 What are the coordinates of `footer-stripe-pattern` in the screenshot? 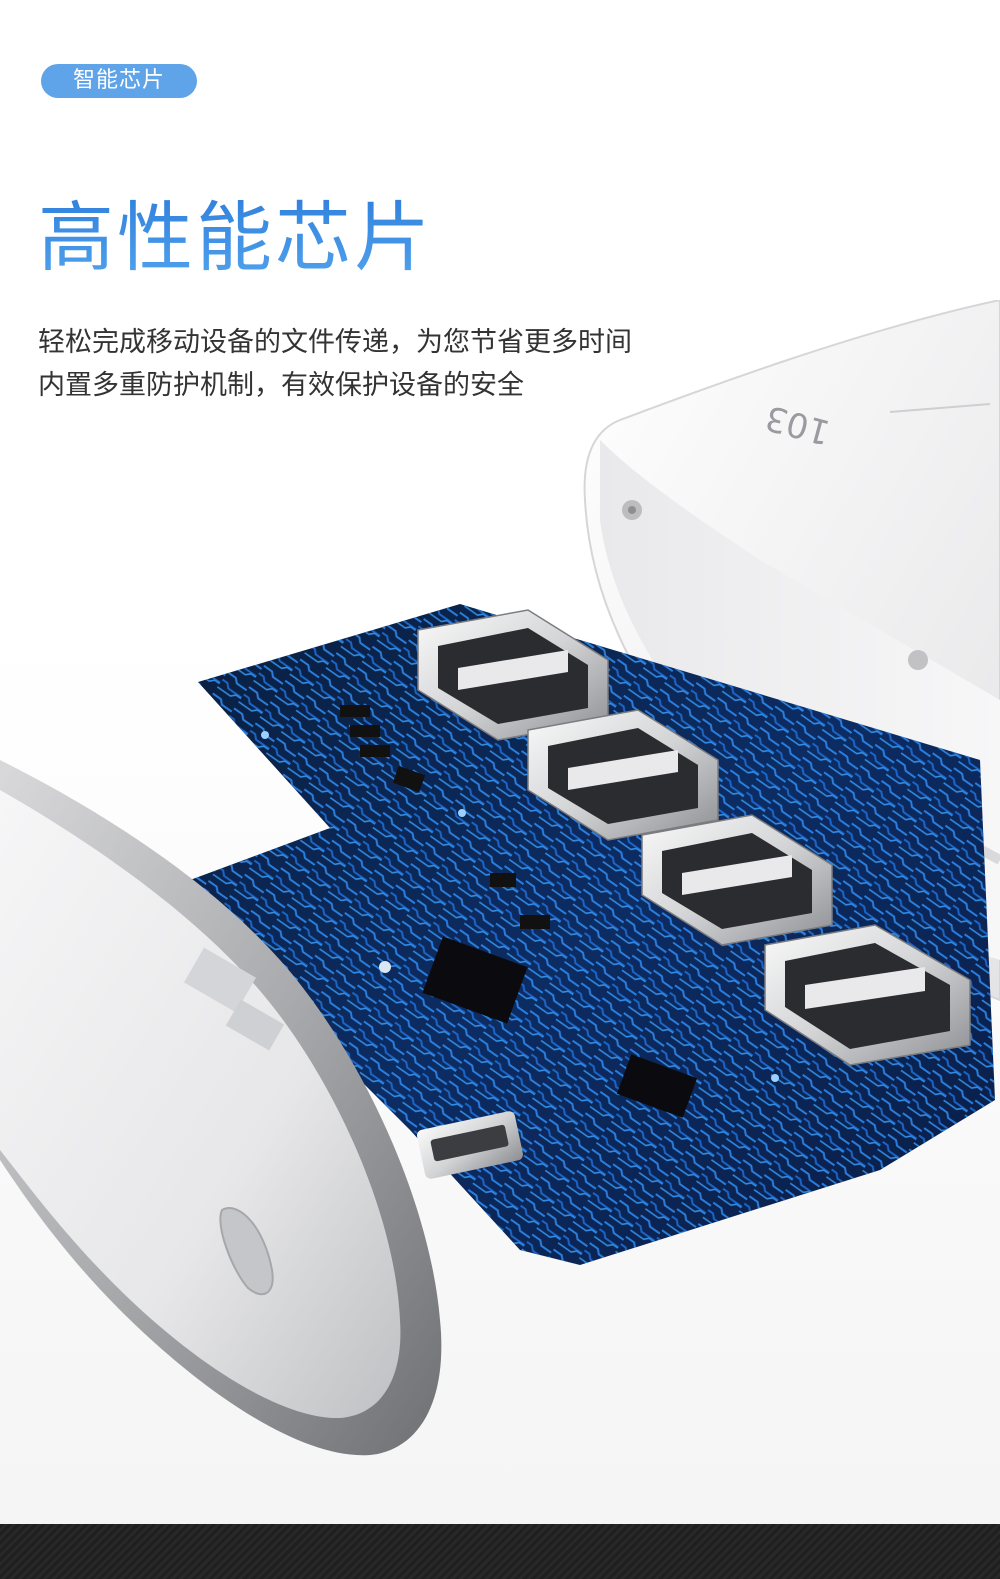 It's located at (500, 1551).